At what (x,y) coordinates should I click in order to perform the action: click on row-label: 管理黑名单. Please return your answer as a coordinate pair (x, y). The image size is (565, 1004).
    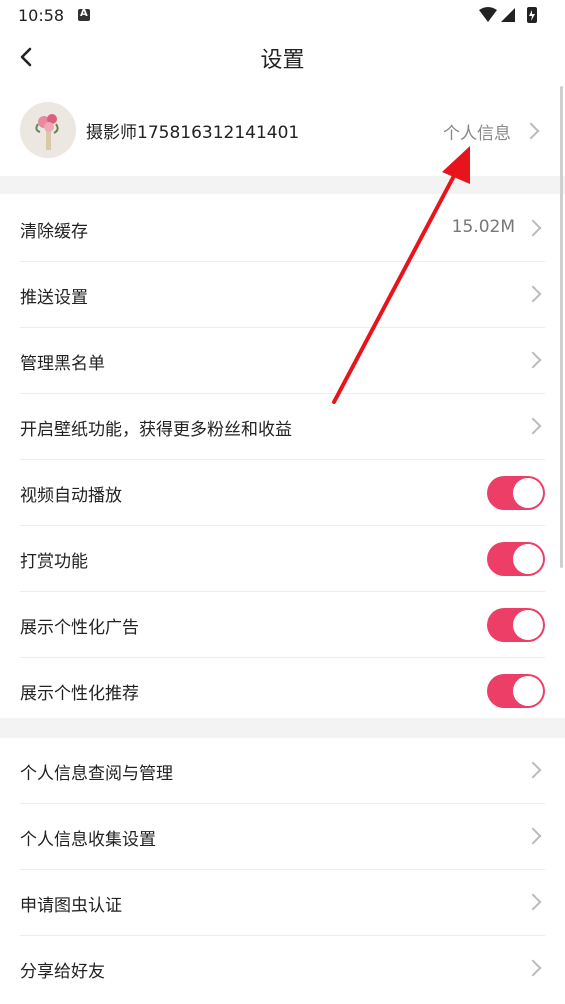
    Looking at the image, I should click on (62, 364).